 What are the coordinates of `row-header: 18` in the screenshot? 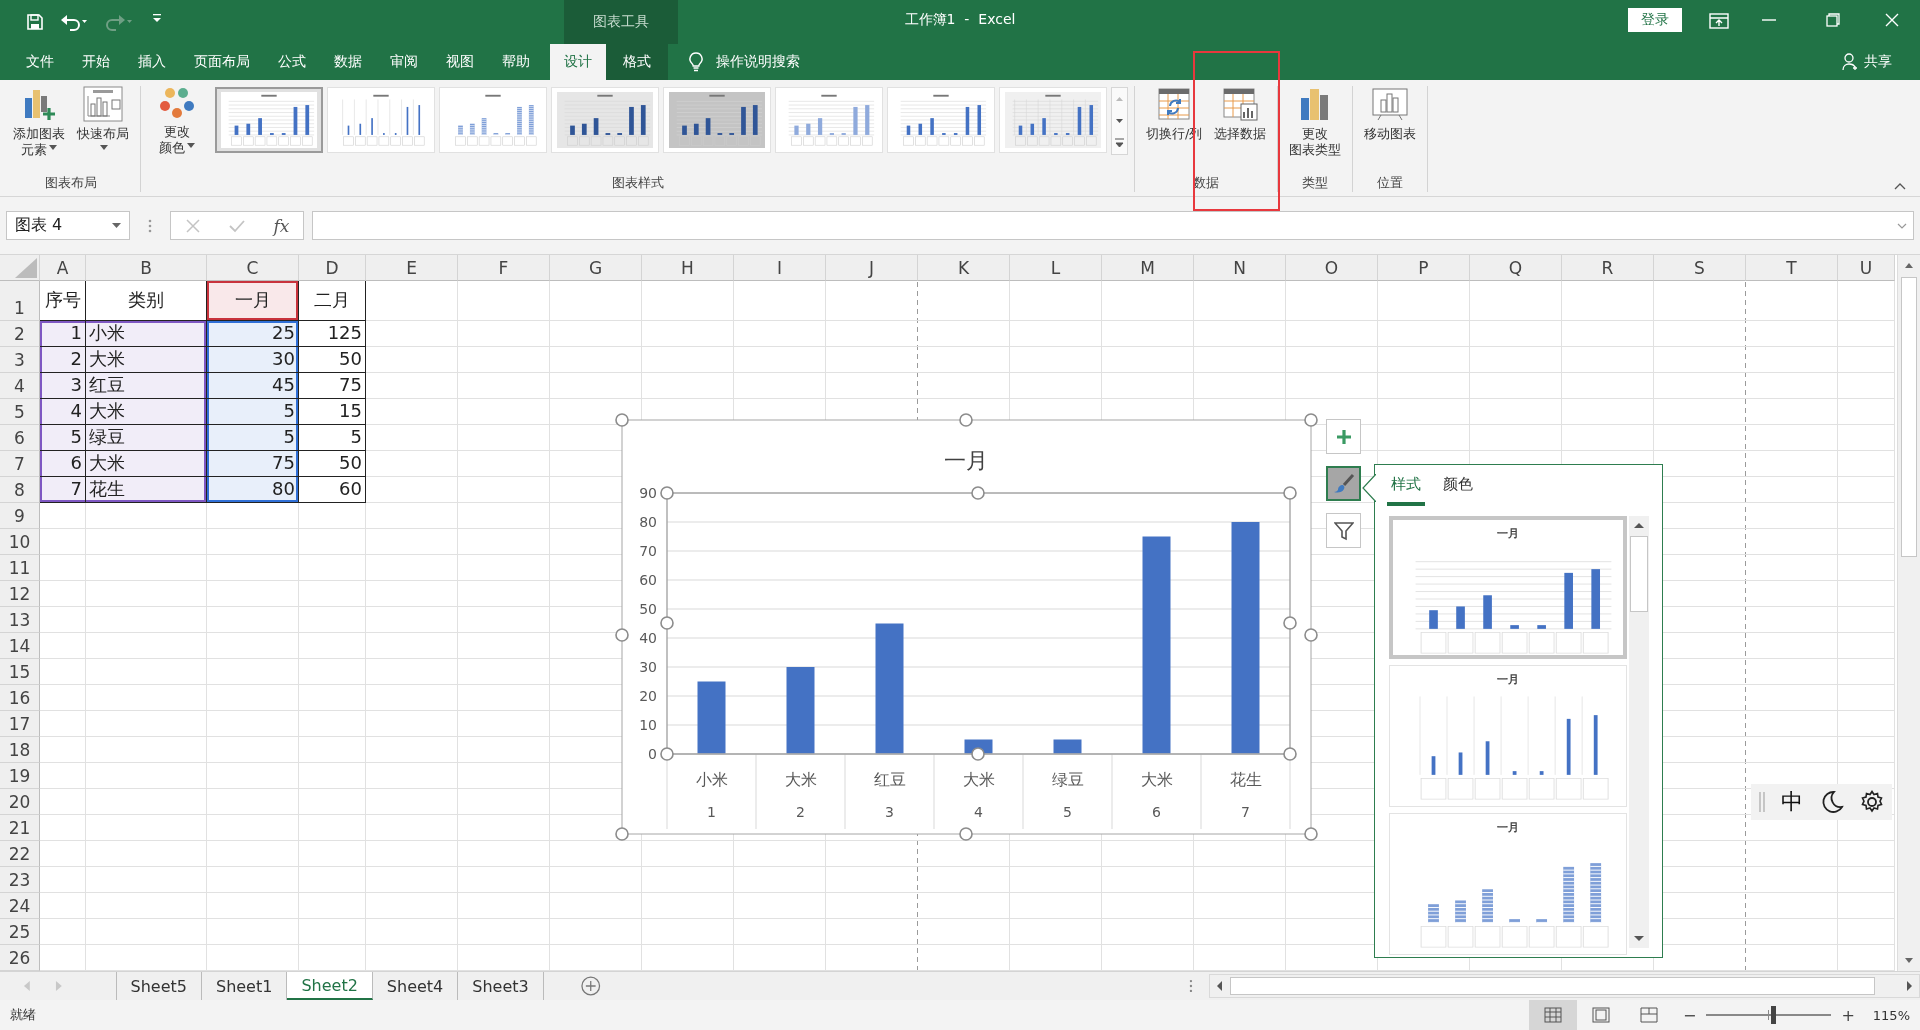 It's located at (20, 750).